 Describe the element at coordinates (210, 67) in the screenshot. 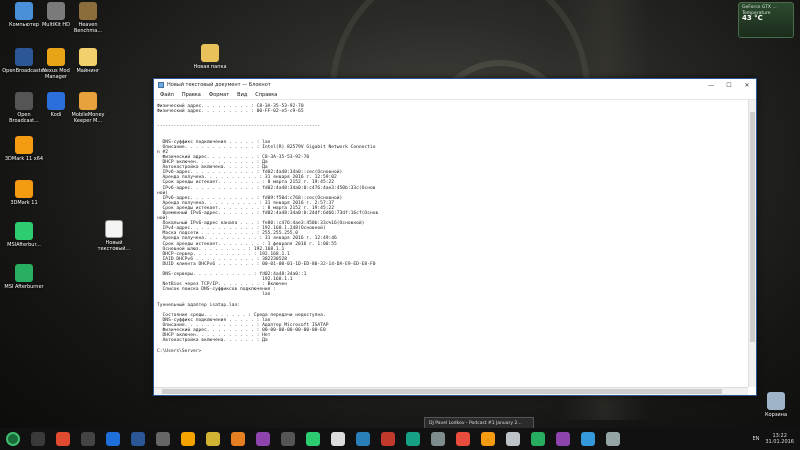

I see `folder-label: Новая папка` at that location.